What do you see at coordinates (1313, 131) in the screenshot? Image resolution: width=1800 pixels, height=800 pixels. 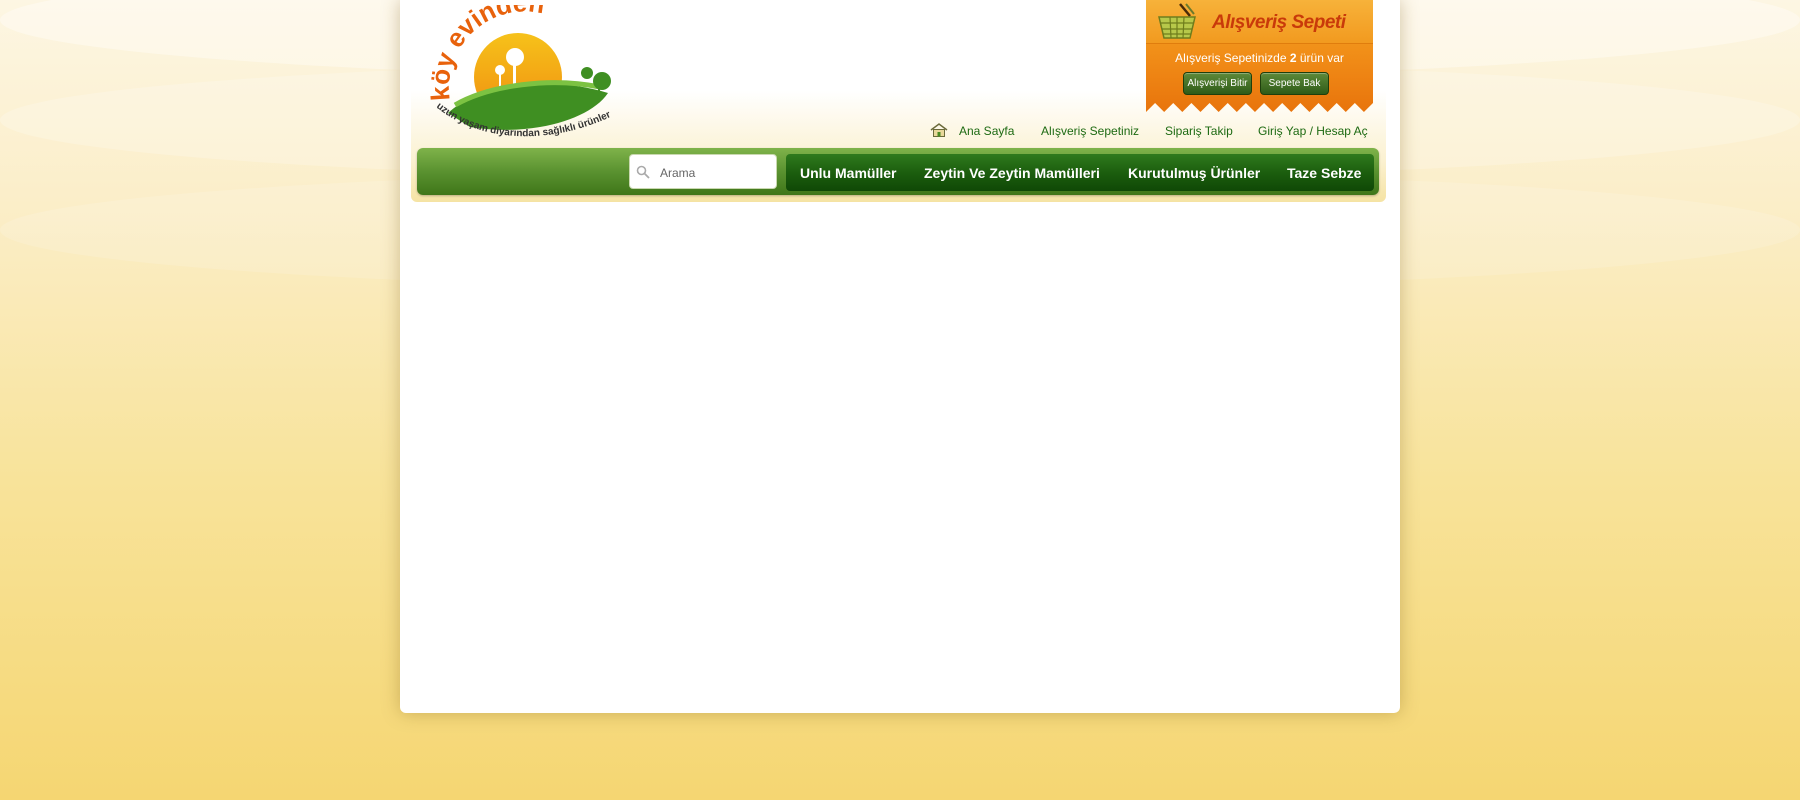 I see `login-register-link: Giriş Yap / Hesap Aç` at bounding box center [1313, 131].